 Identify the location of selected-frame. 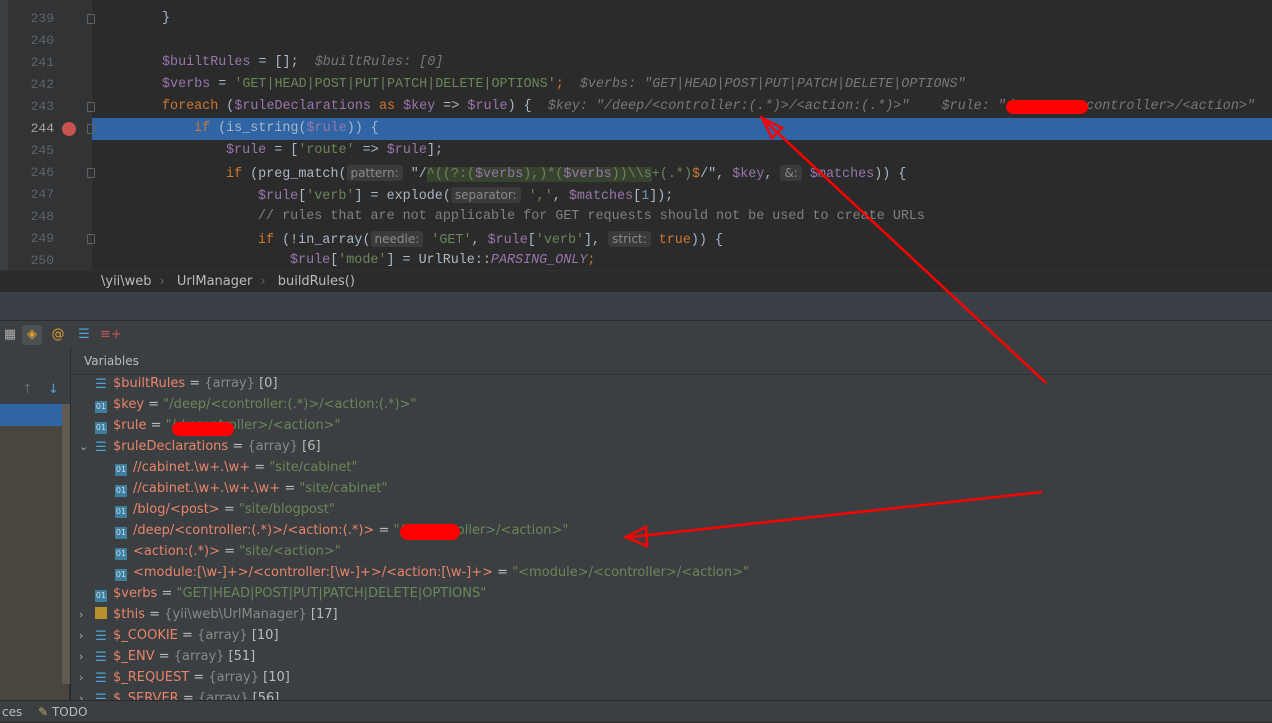
(31, 415).